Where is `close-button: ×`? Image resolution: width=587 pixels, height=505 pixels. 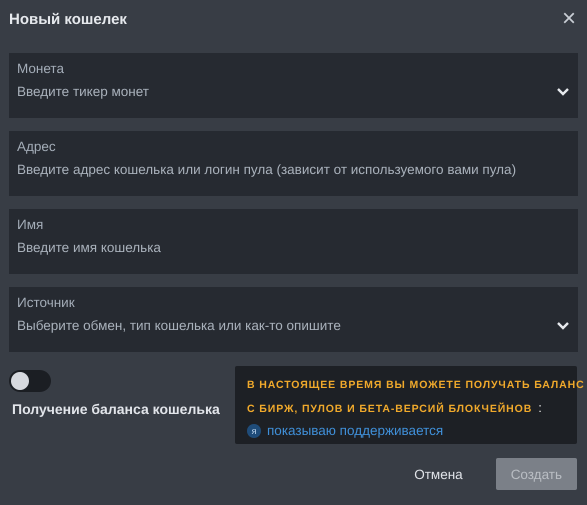
close-button: × is located at coordinates (569, 19).